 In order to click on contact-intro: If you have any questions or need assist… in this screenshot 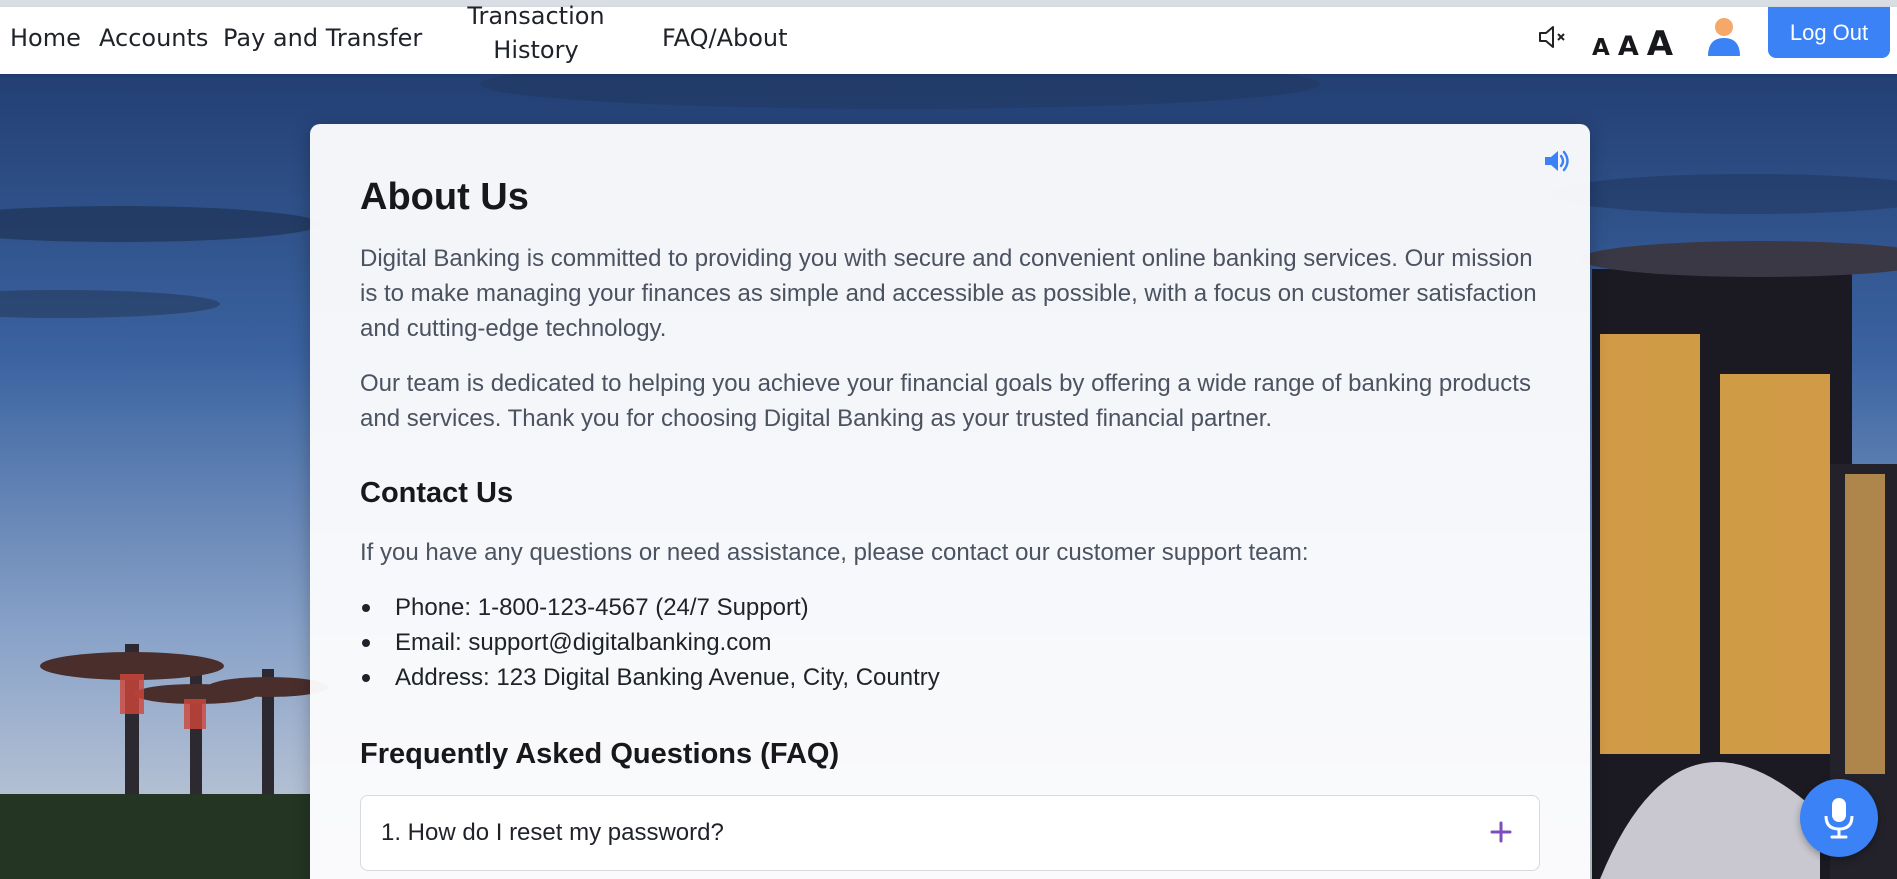, I will do `click(834, 552)`.